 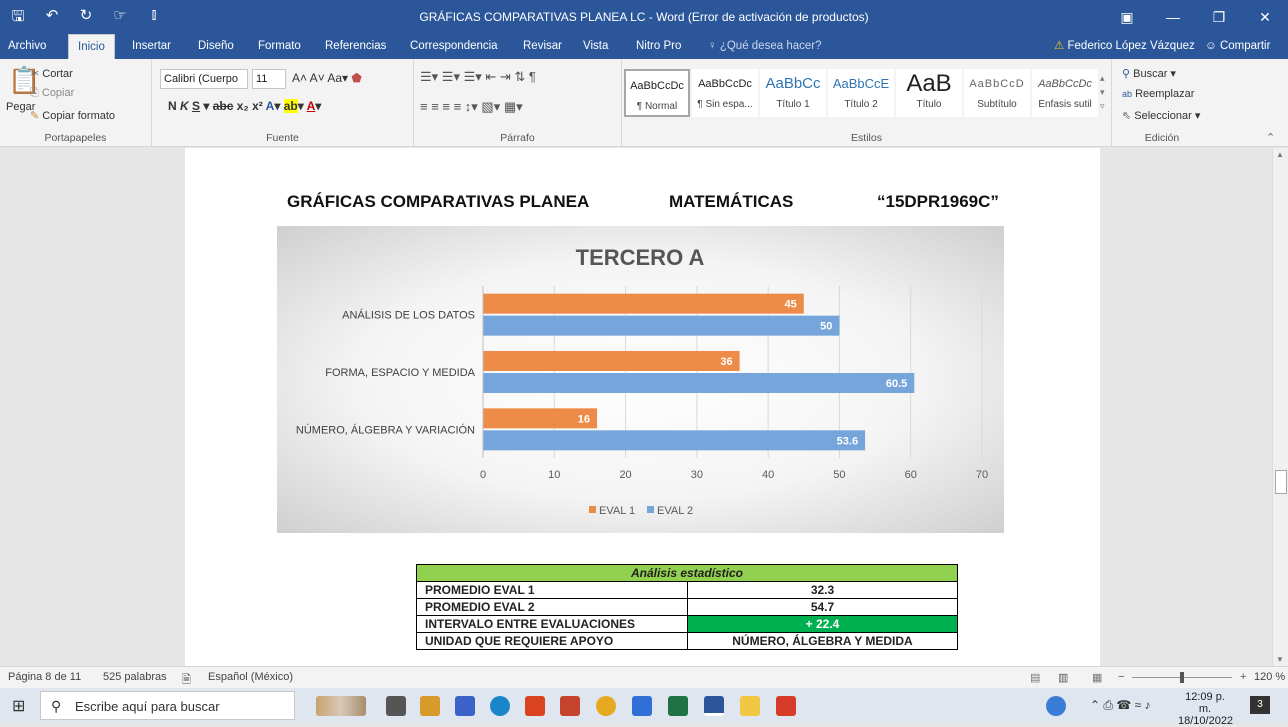 What do you see at coordinates (279, 46) in the screenshot?
I see `tab-formato: Formato` at bounding box center [279, 46].